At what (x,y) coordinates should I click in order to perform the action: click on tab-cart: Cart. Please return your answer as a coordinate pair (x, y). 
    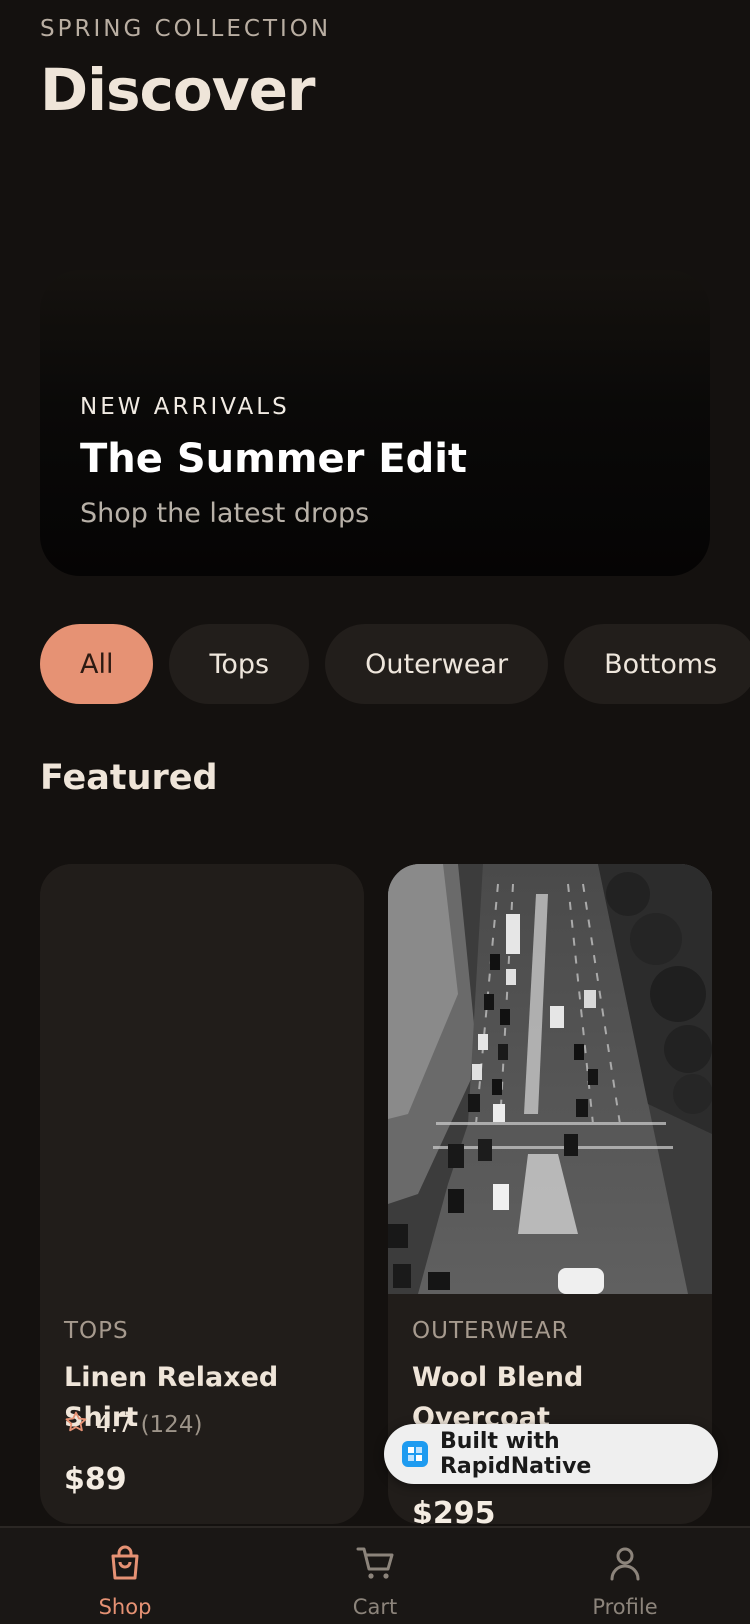
    Looking at the image, I should click on (375, 1580).